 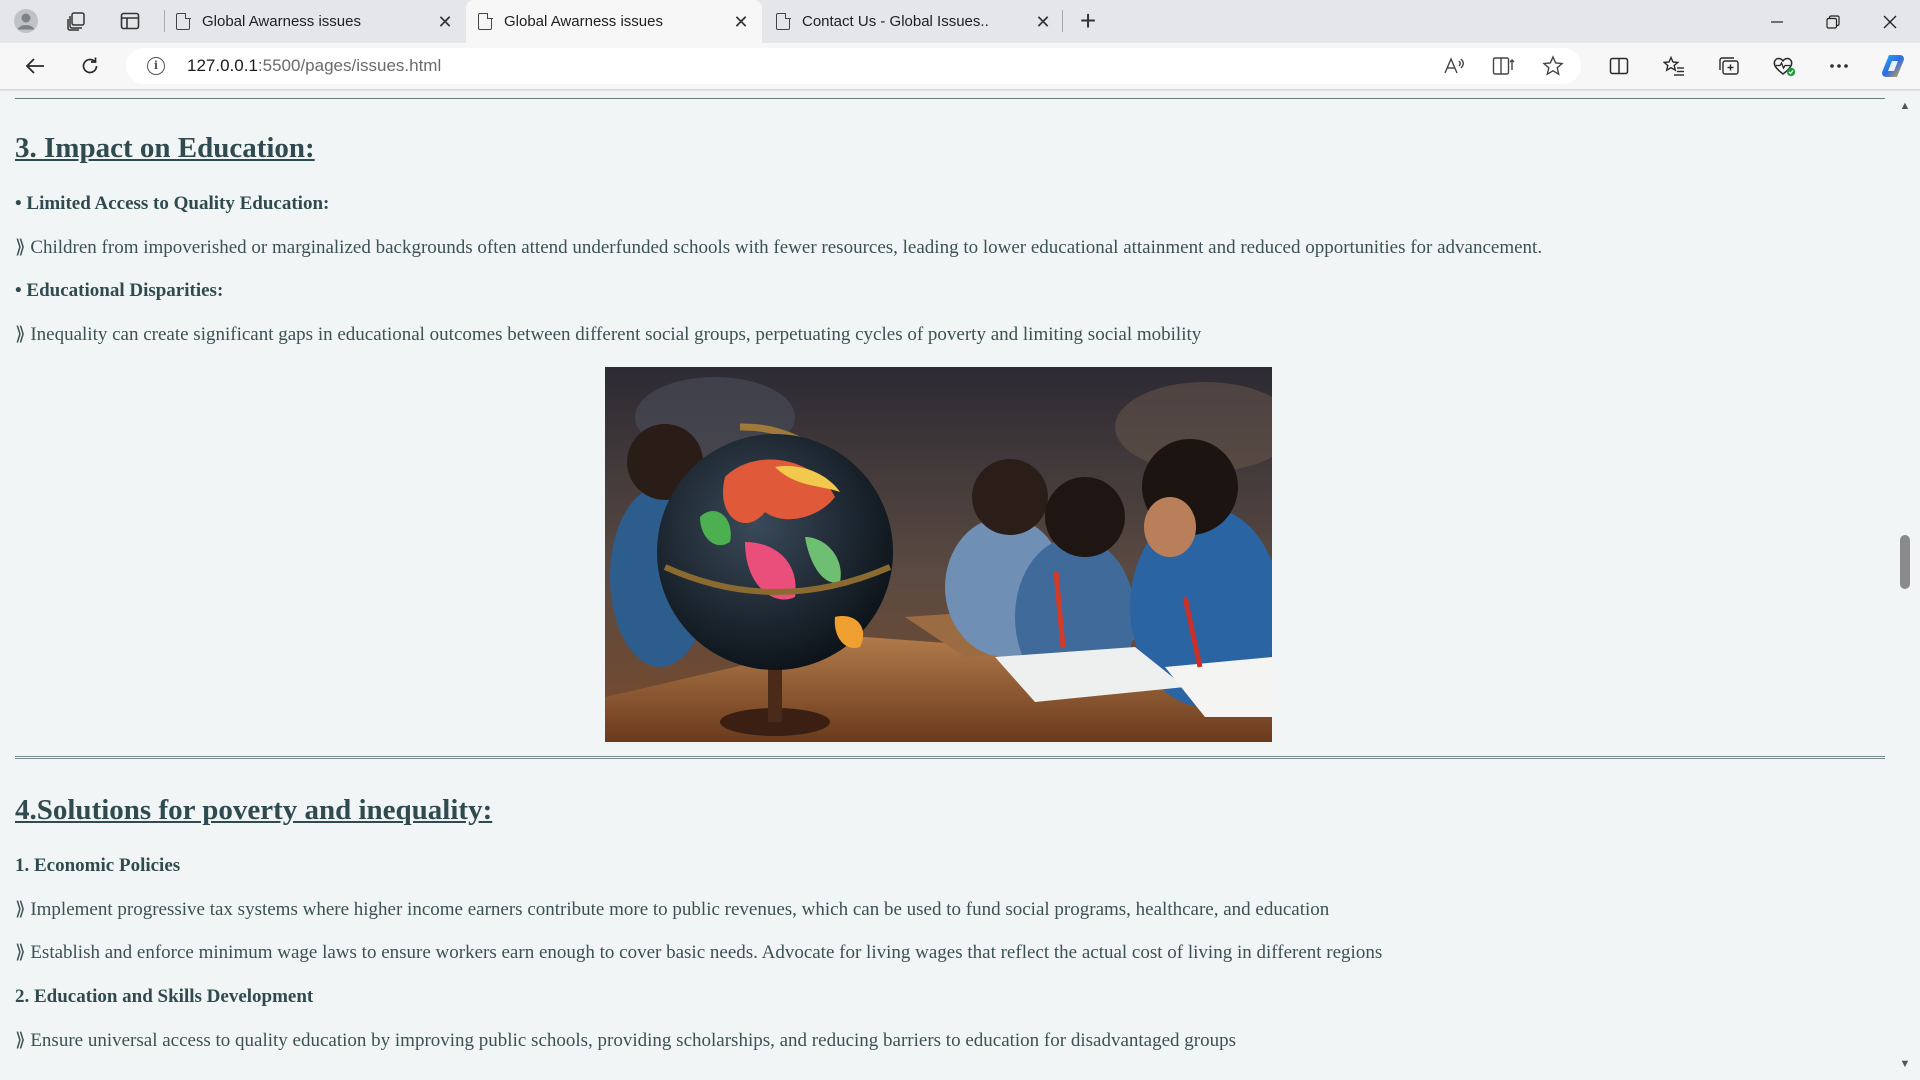 I want to click on minimize-icon, so click(x=1777, y=21).